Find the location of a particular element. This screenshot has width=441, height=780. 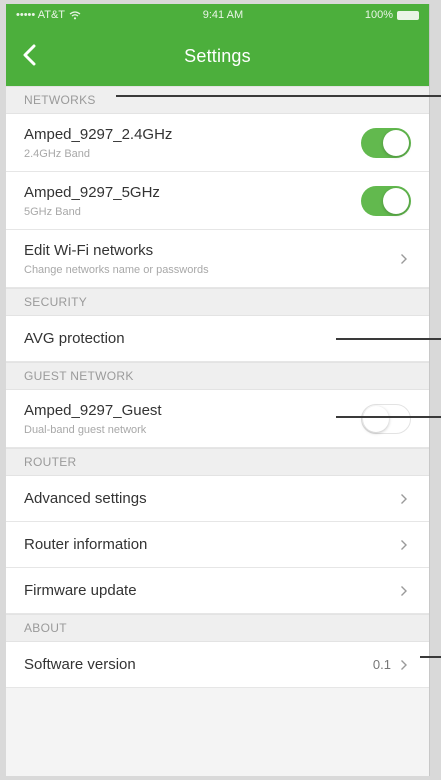

advanced-settings-row: Advanced settings is located at coordinates (217, 499).